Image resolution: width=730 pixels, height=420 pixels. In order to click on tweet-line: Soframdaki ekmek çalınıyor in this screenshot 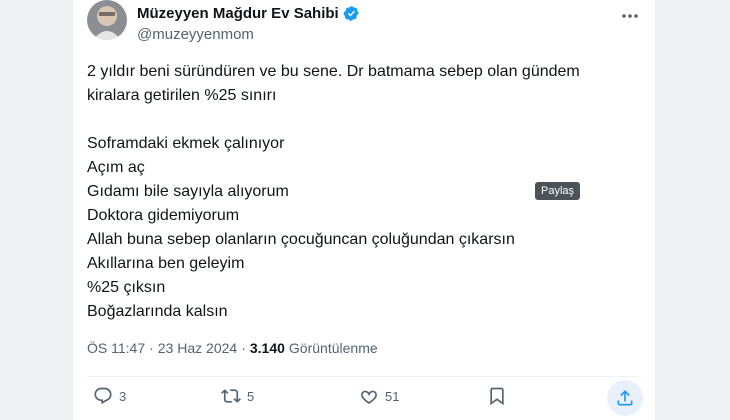, I will do `click(186, 143)`.